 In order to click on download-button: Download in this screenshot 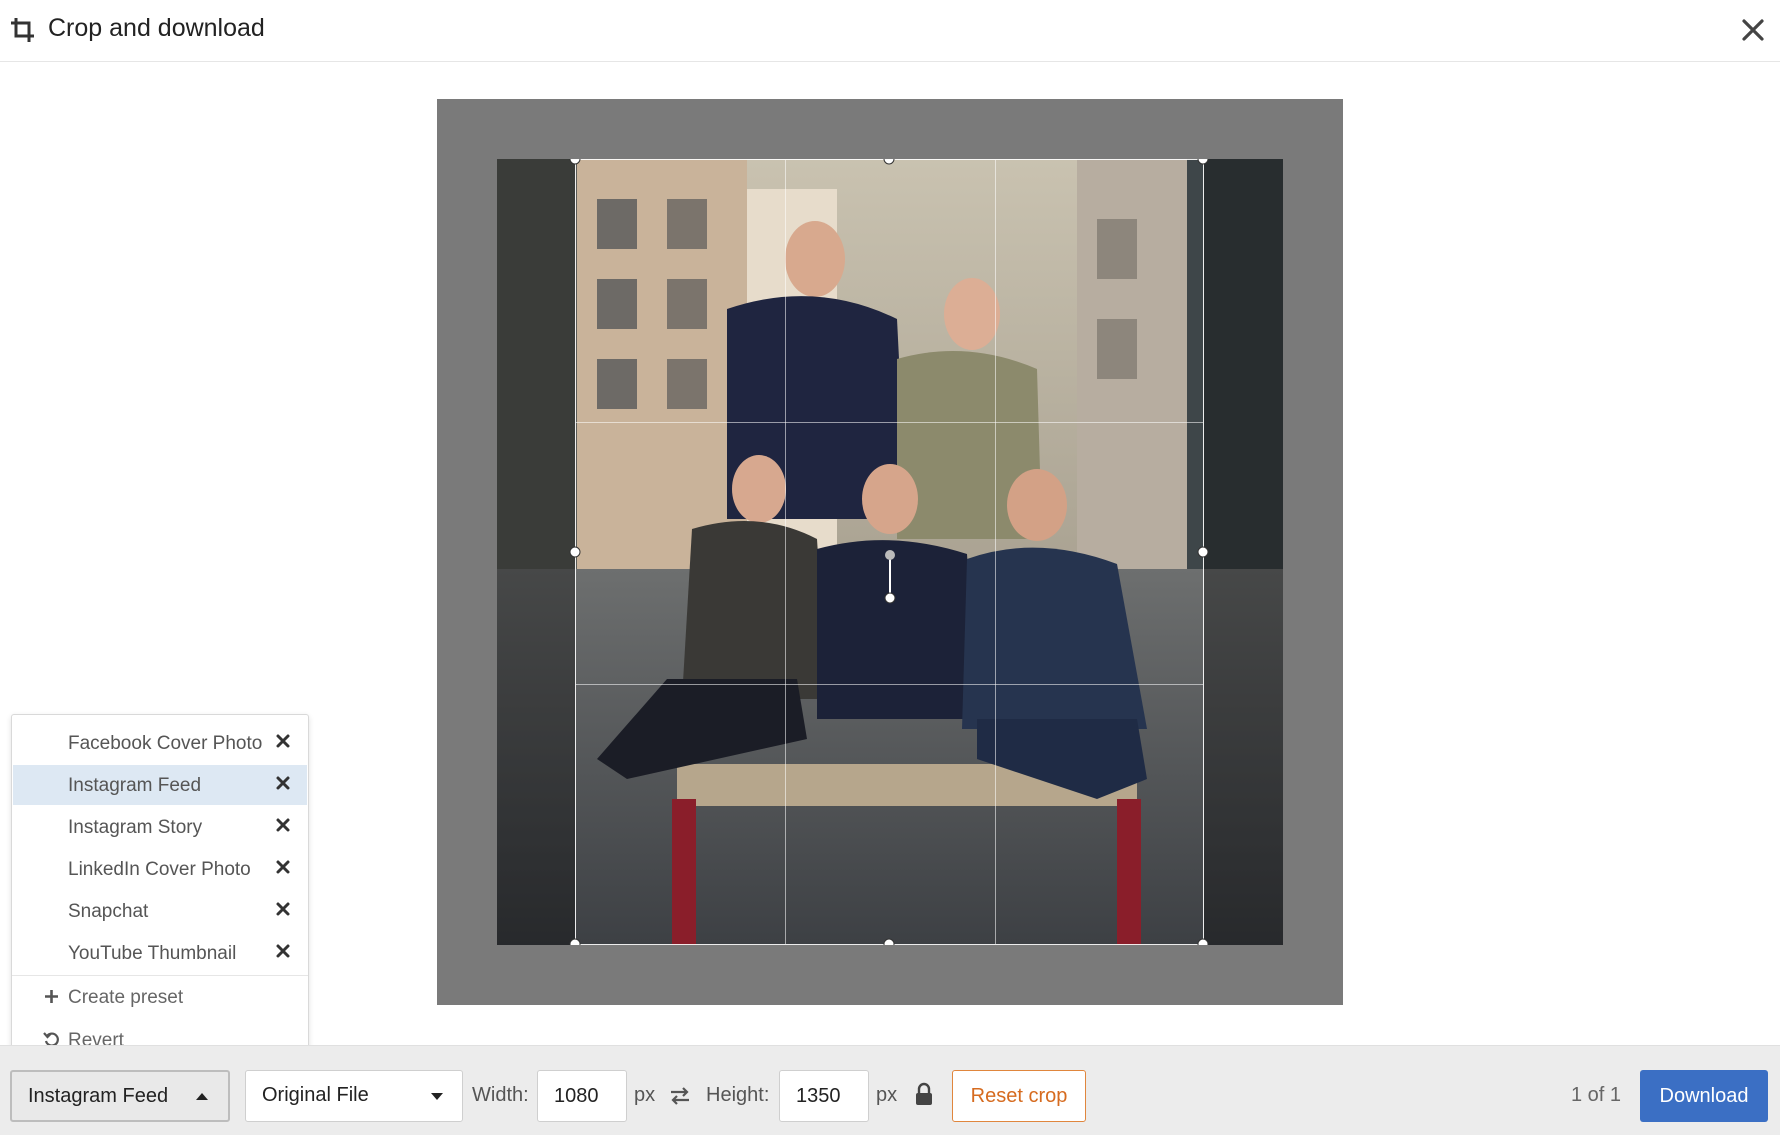, I will do `click(1704, 1096)`.